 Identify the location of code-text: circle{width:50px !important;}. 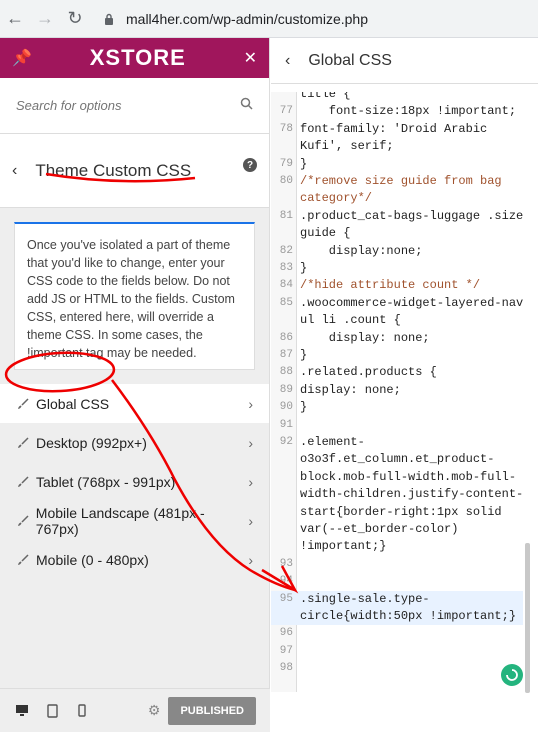
(408, 616).